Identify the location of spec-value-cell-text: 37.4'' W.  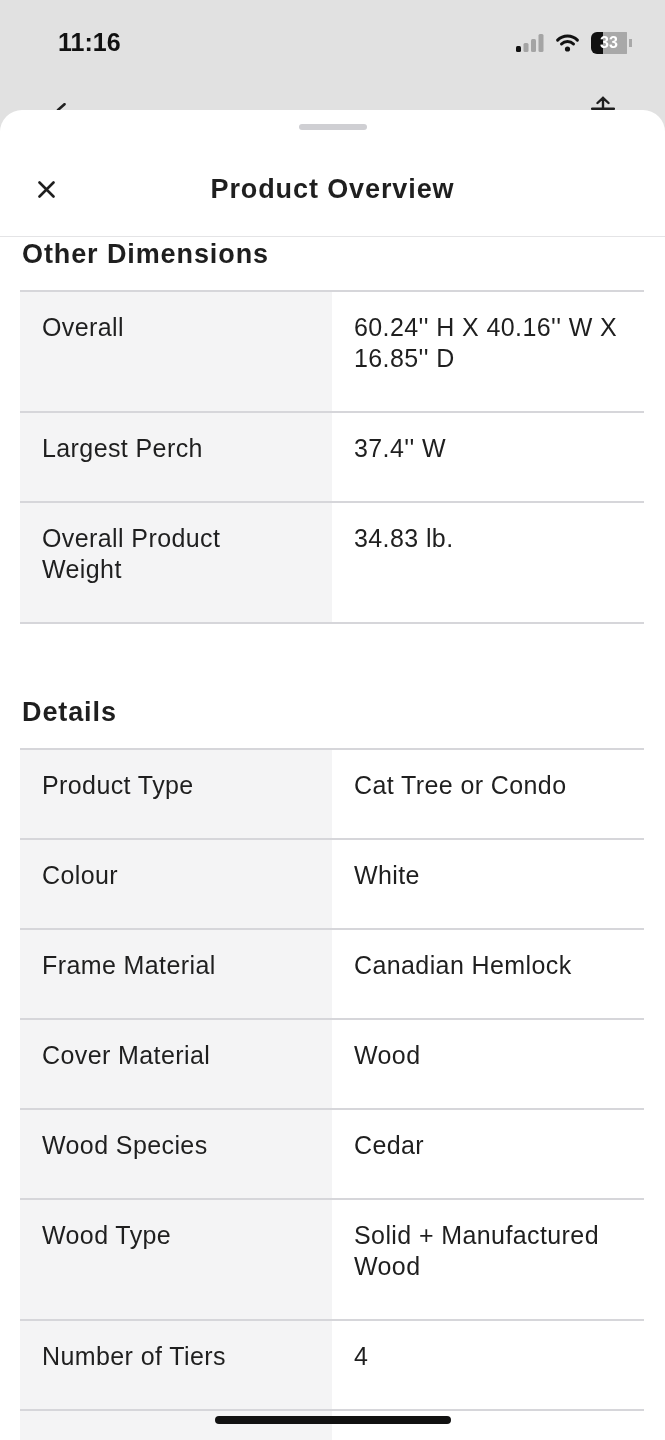
(400, 448).